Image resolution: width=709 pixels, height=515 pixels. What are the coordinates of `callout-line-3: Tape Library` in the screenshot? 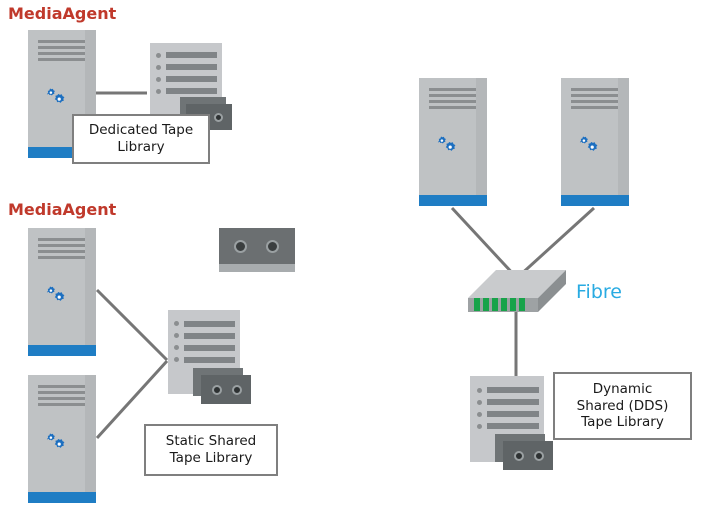 It's located at (622, 422).